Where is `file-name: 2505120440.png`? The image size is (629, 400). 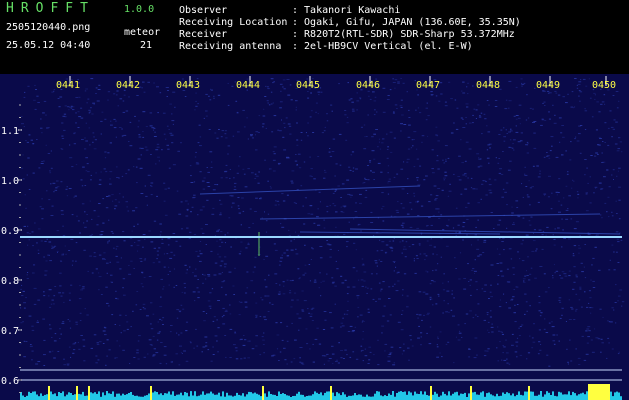
file-name: 2505120440.png is located at coordinates (48, 27).